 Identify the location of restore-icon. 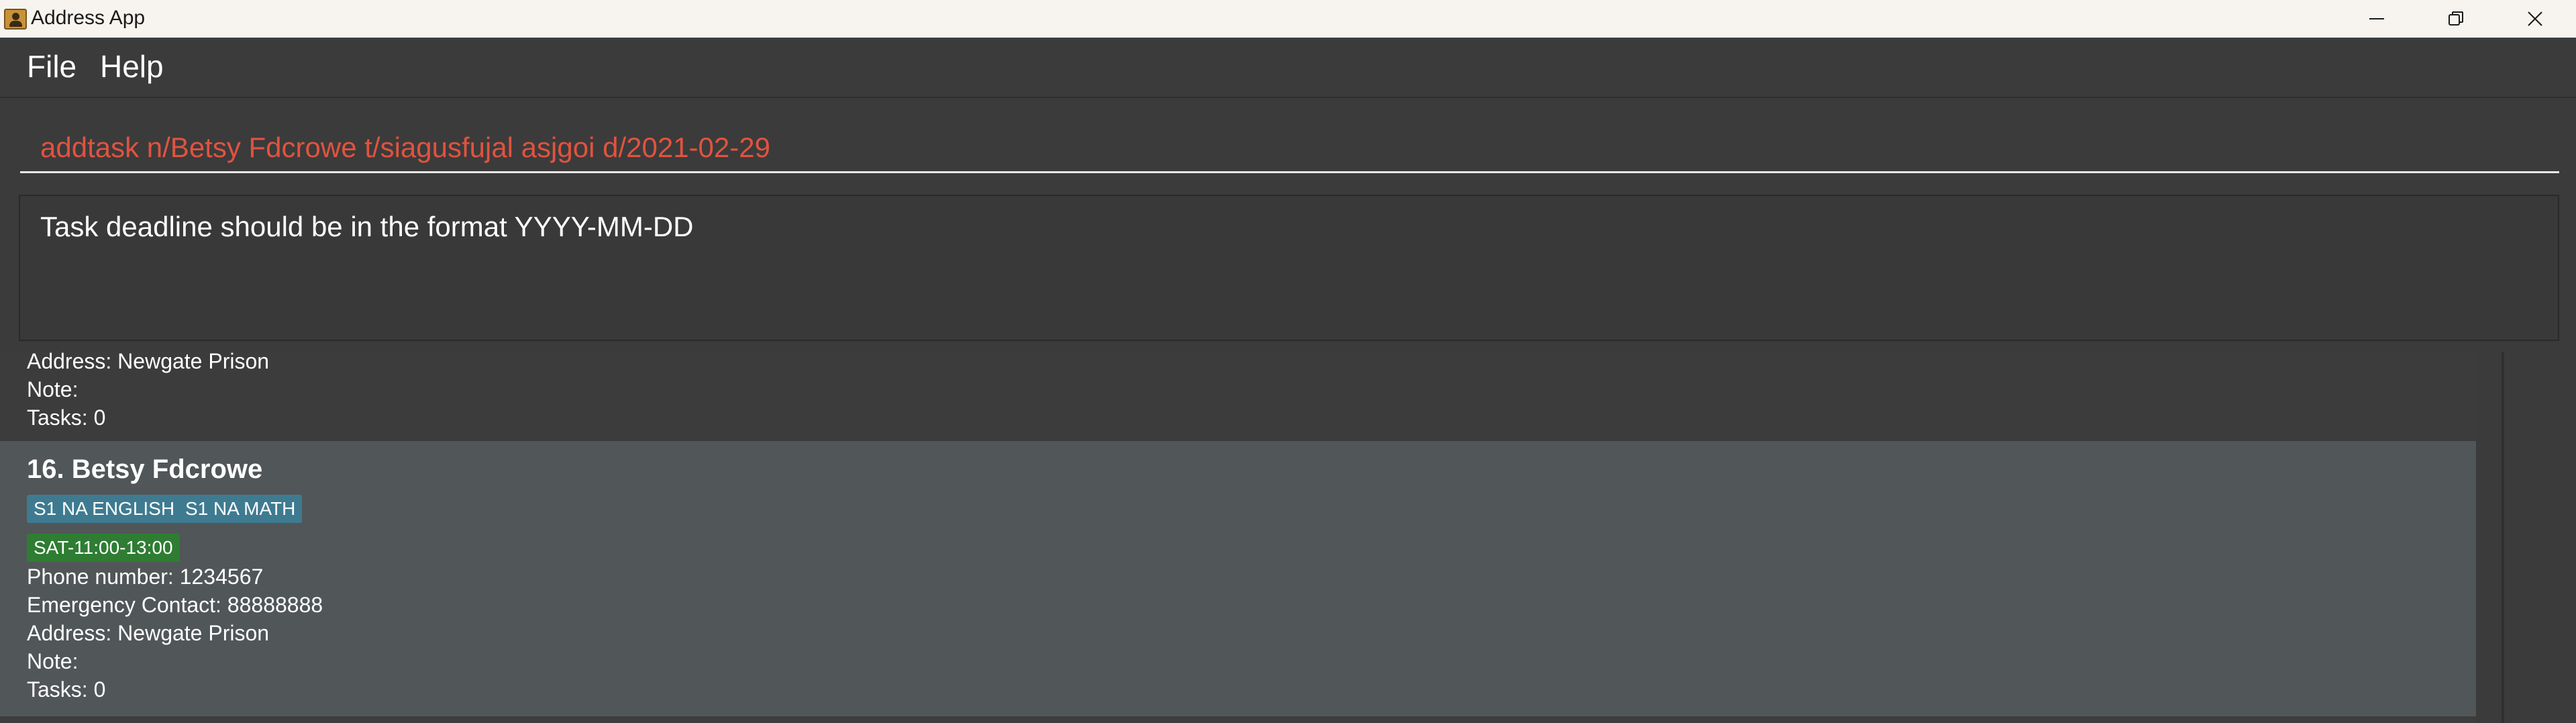
(2456, 18).